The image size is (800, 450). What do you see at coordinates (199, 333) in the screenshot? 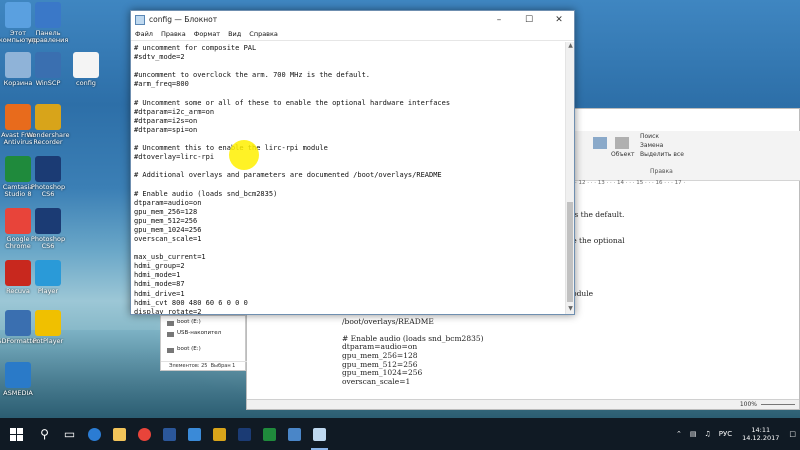
I see `explorer-item: USB-накопител` at bounding box center [199, 333].